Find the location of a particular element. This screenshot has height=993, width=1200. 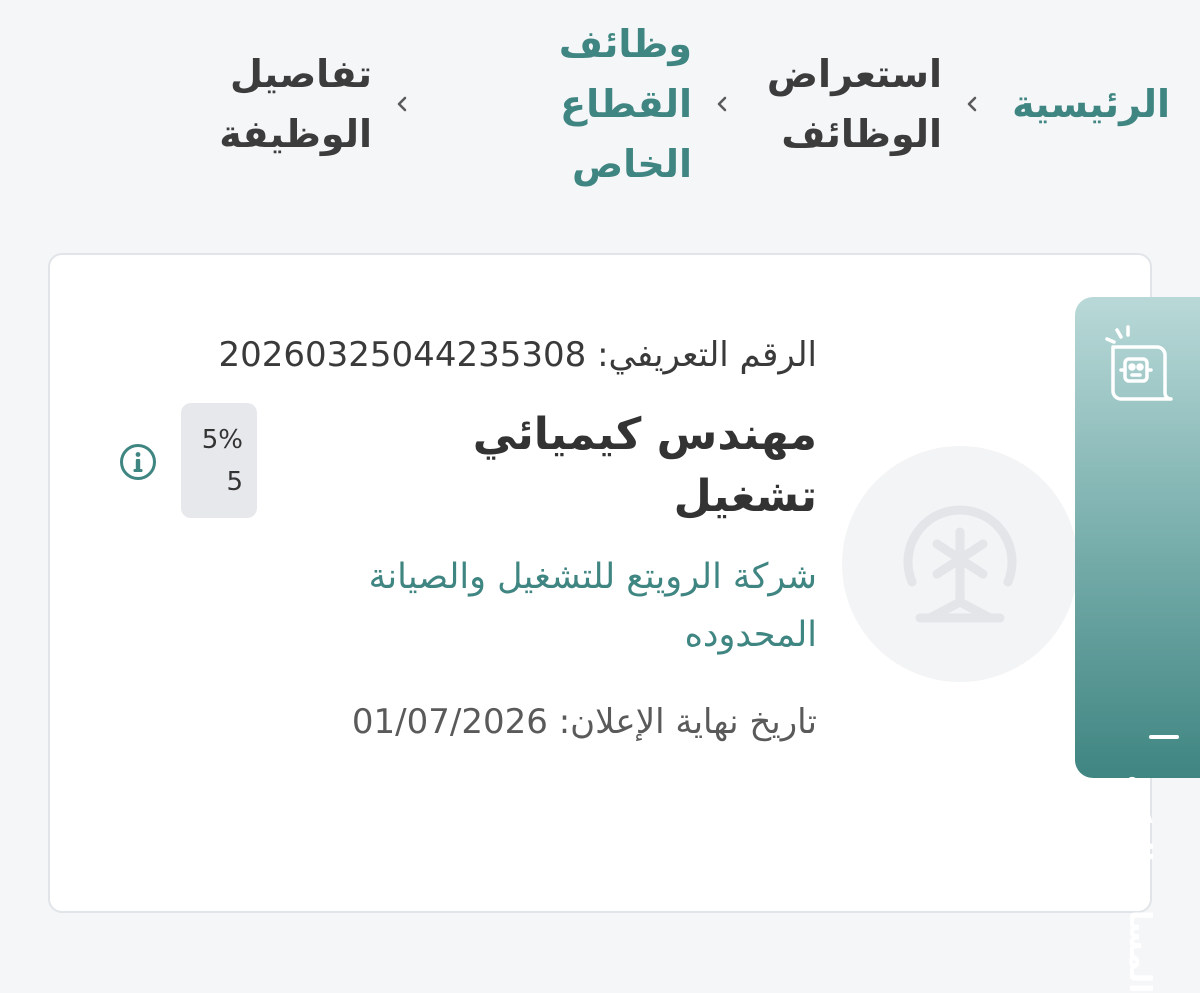

job-reference: الرقم التعريفي: 20260325044235308 is located at coordinates (518, 355).